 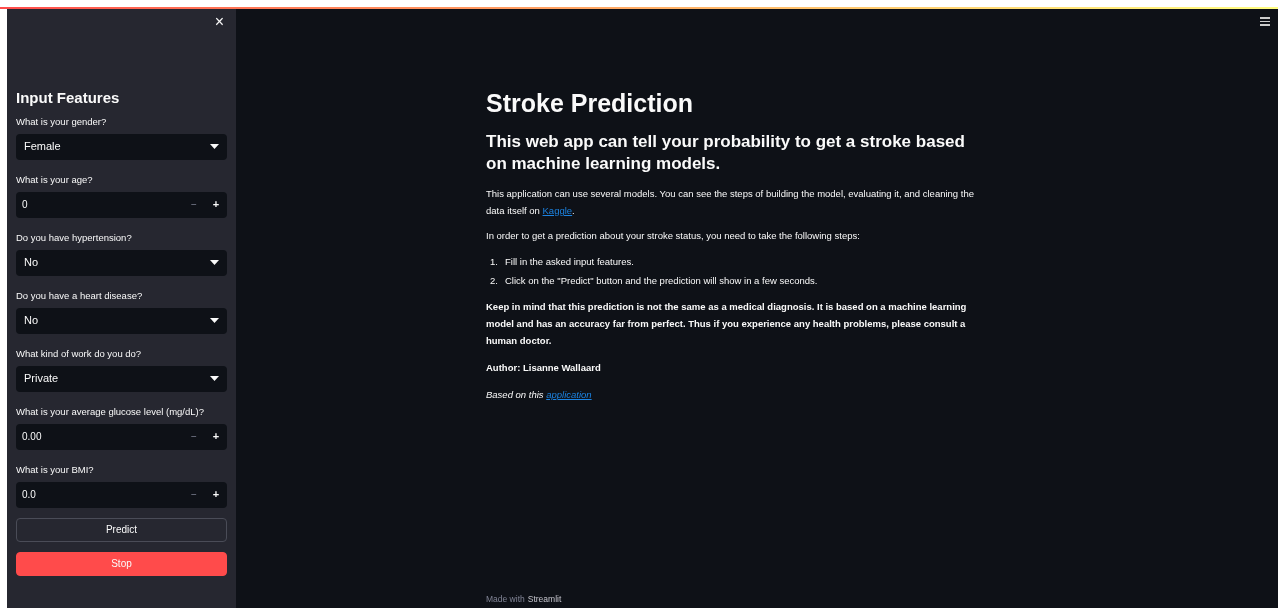 I want to click on number-input: 0.00 − +, so click(x=121, y=436).